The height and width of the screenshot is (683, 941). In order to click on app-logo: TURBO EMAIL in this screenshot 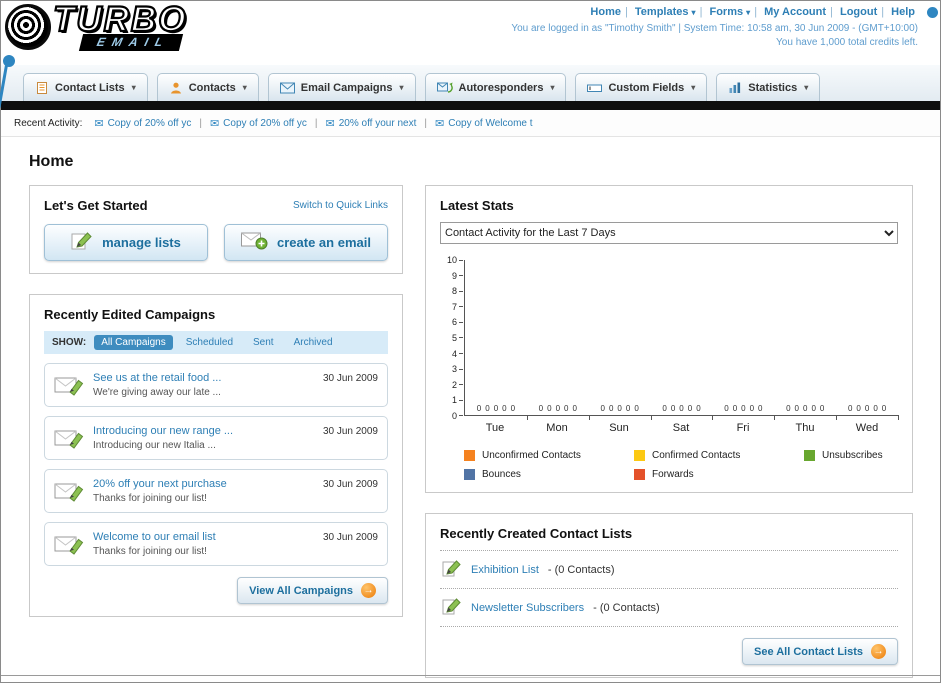, I will do `click(96, 25)`.